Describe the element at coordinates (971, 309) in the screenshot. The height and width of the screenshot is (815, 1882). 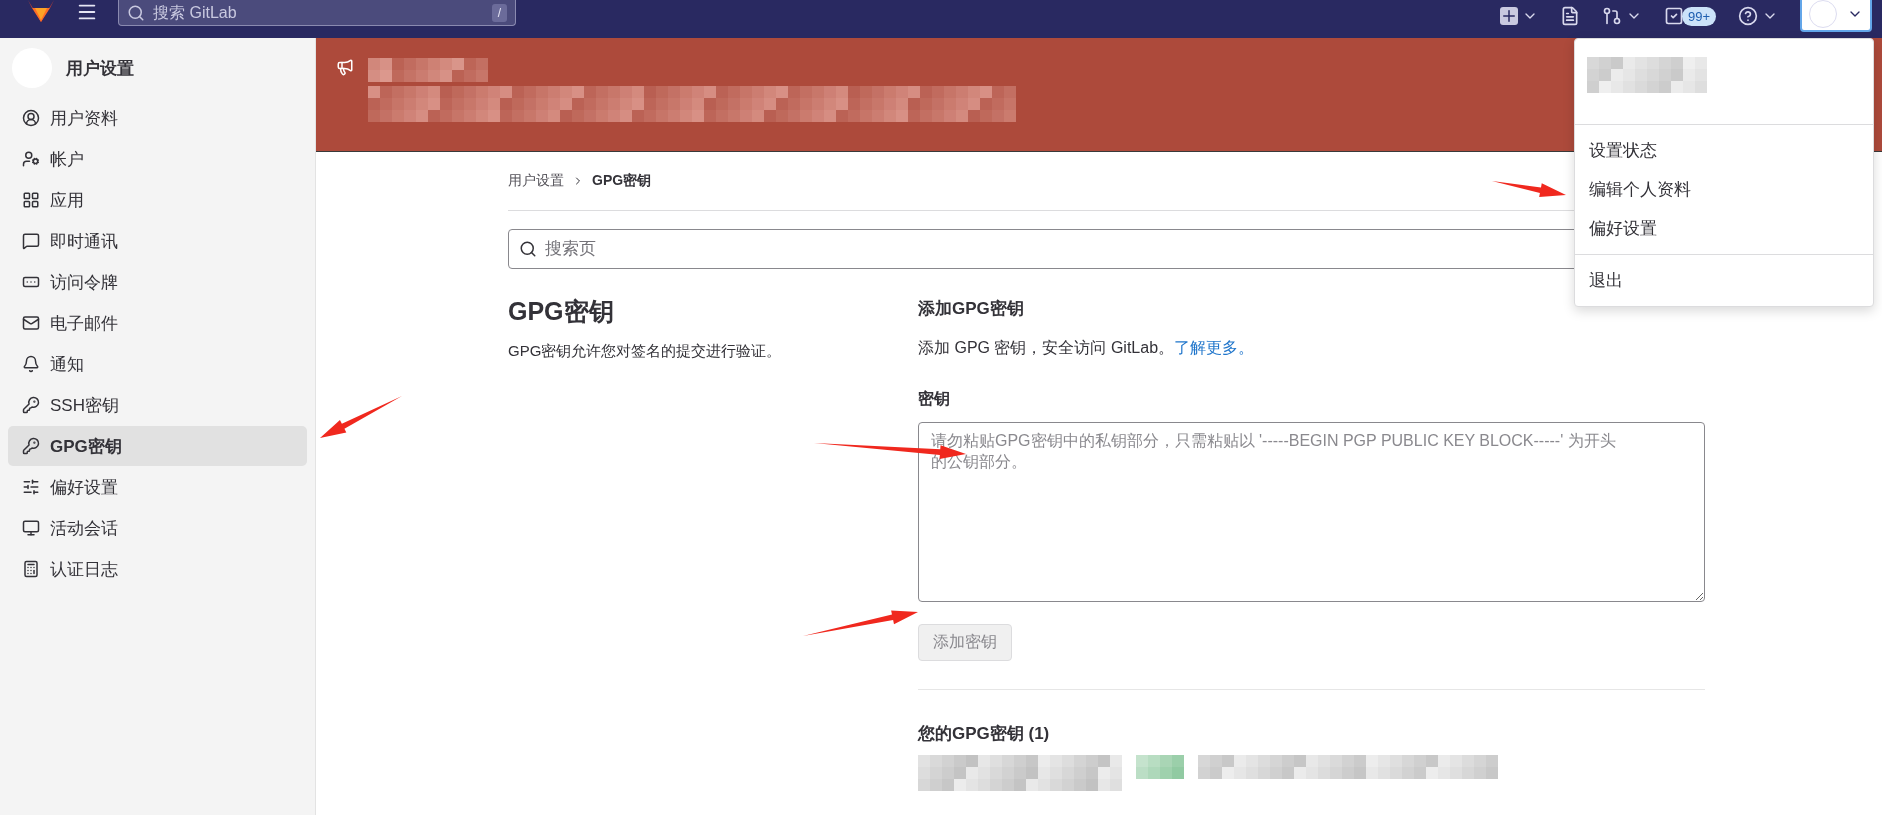
I see `form-heading: 添加GPG密钥` at that location.